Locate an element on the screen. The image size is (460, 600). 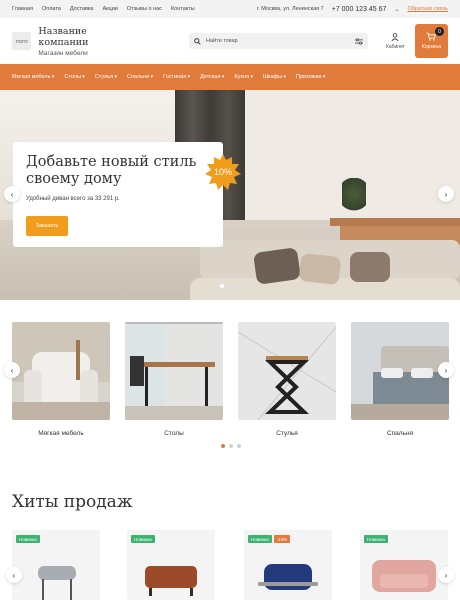
hero-description: Удобный диван всего за 33 291 р. is located at coordinates (73, 199).